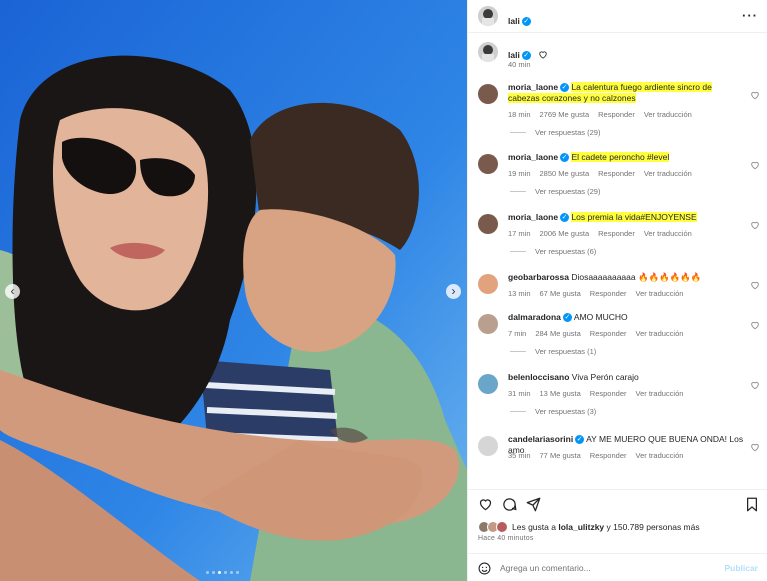  What do you see at coordinates (502, 527) in the screenshot?
I see `liker-avatar` at bounding box center [502, 527].